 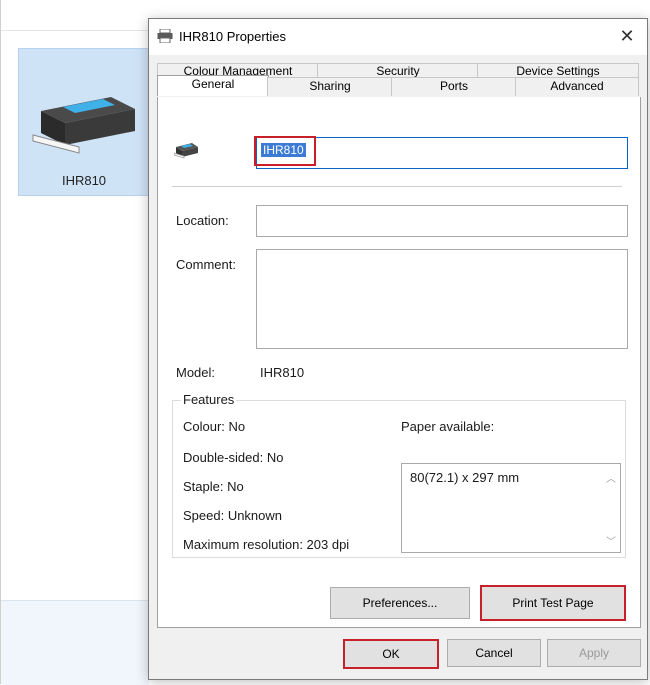 What do you see at coordinates (464, 477) in the screenshot?
I see `paper-item: 80(72.1) x 297 mm` at bounding box center [464, 477].